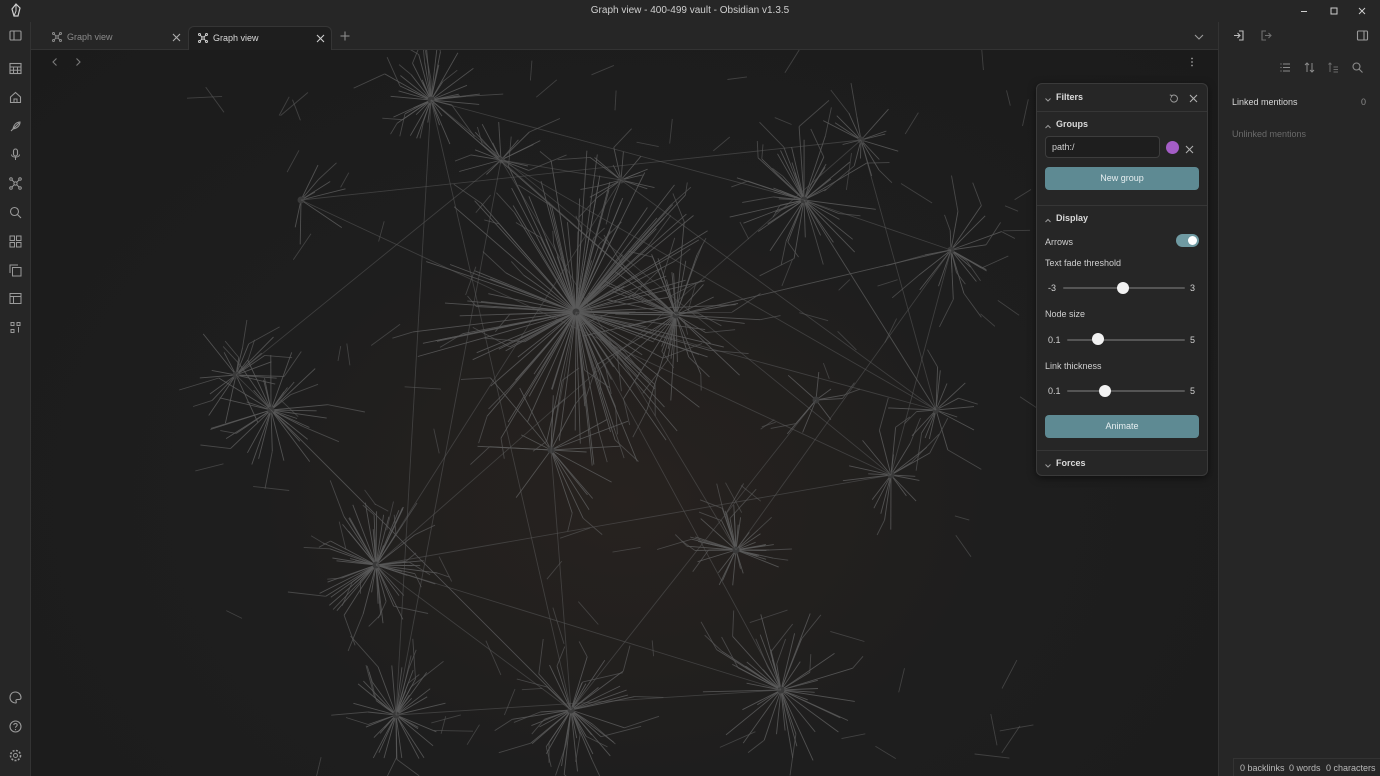 The height and width of the screenshot is (776, 1380). What do you see at coordinates (15, 697) in the screenshot?
I see `palette-icon` at bounding box center [15, 697].